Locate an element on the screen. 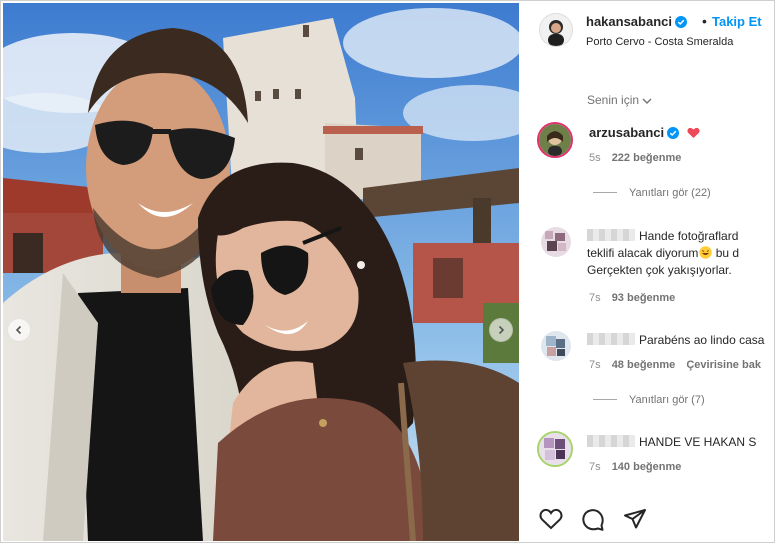 The image size is (775, 543). commenter-avatar is located at coordinates (555, 140).